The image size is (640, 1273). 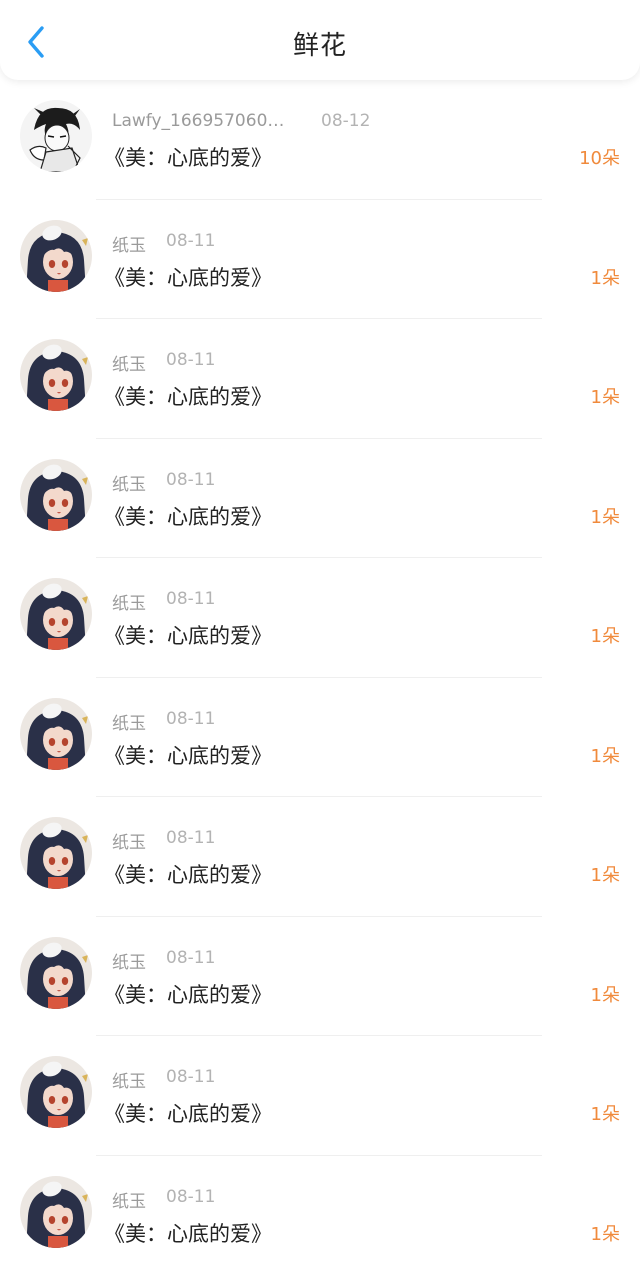 I want to click on page-title: 鲜花, so click(x=319, y=46).